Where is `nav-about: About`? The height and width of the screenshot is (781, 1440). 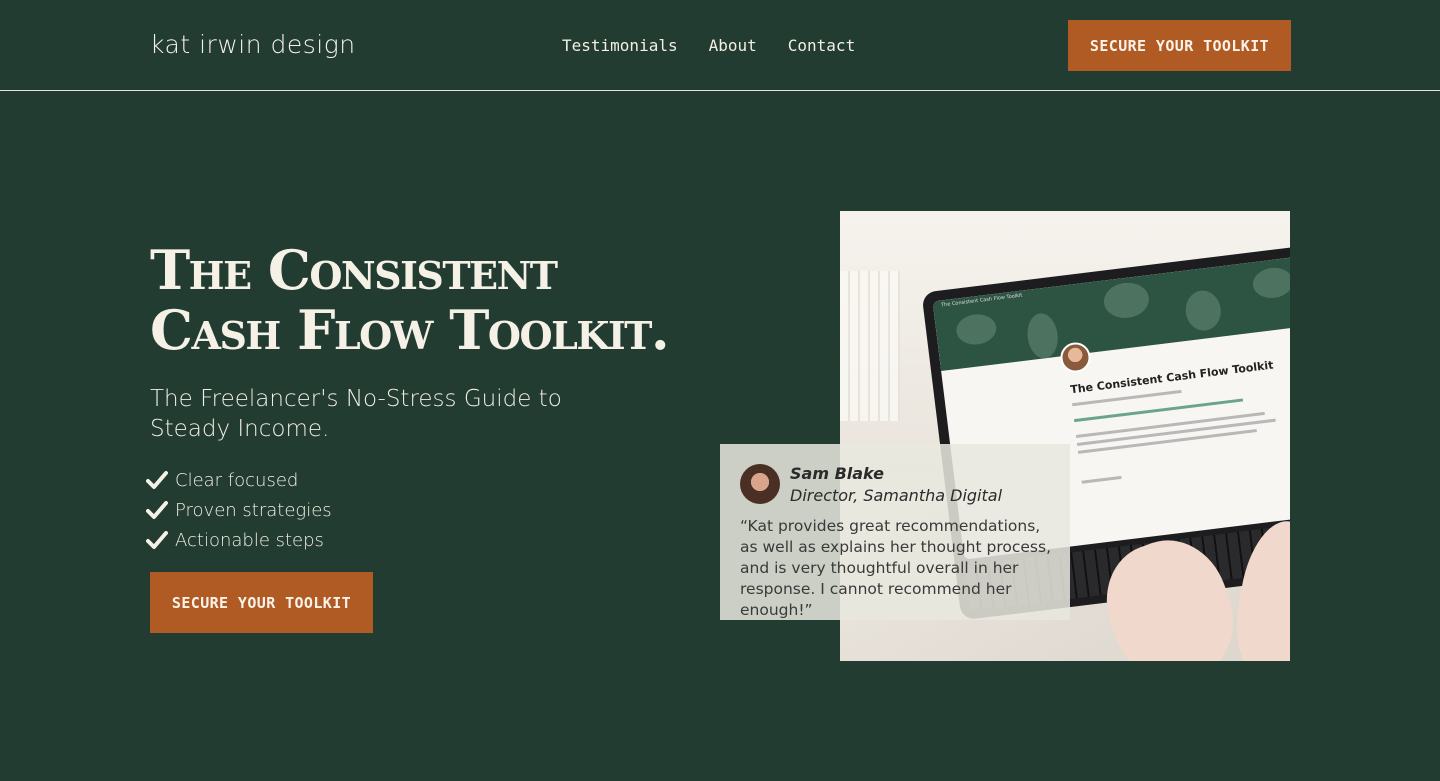 nav-about: About is located at coordinates (733, 45).